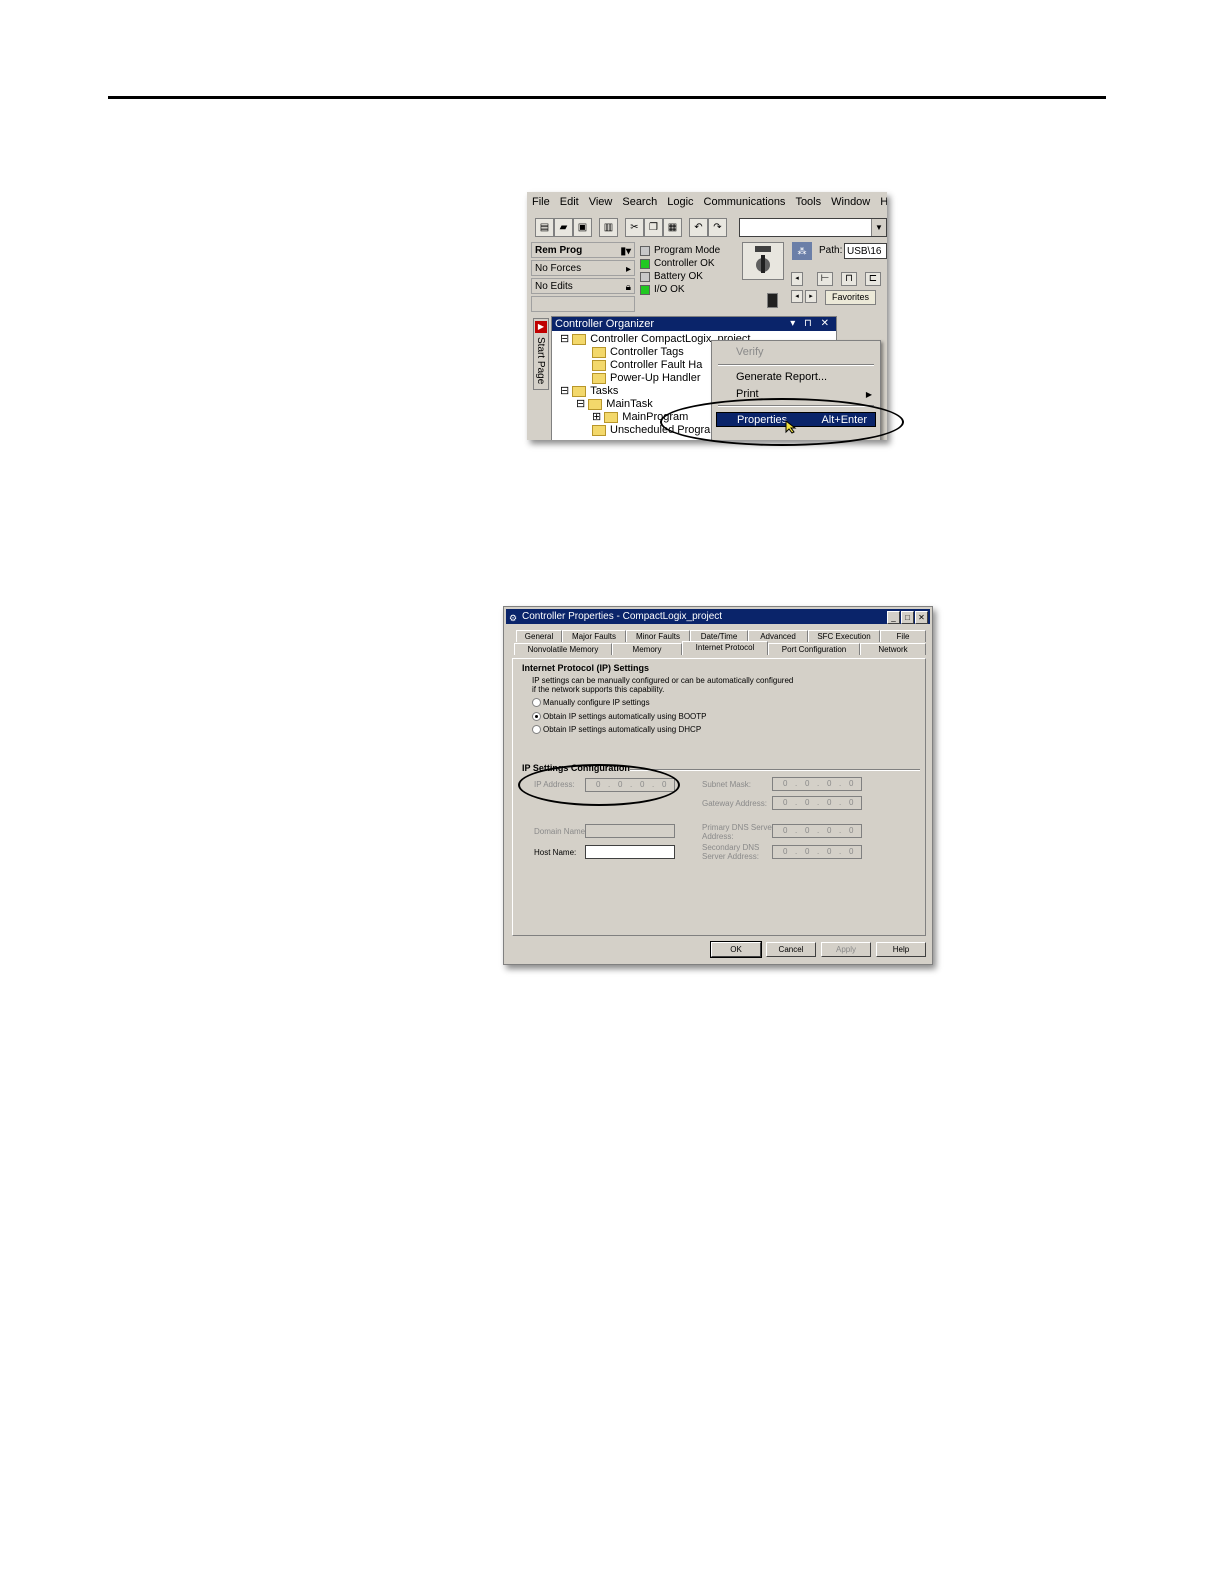 The height and width of the screenshot is (1584, 1224). Describe the element at coordinates (539, 636) in the screenshot. I see `tab-general: General` at that location.